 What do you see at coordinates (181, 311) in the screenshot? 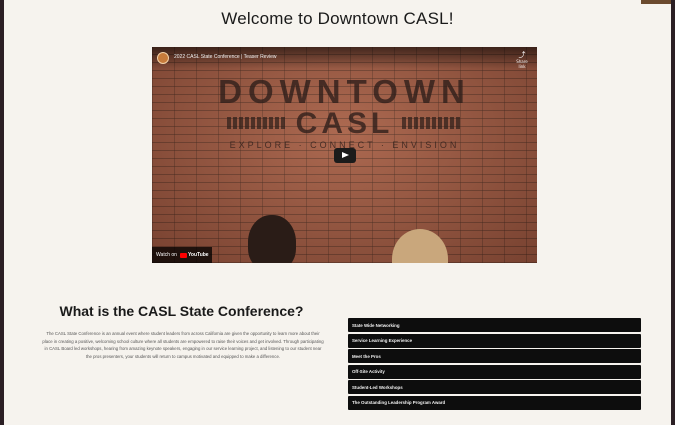
I see `about-heading: What is the CASL State Conference?` at bounding box center [181, 311].